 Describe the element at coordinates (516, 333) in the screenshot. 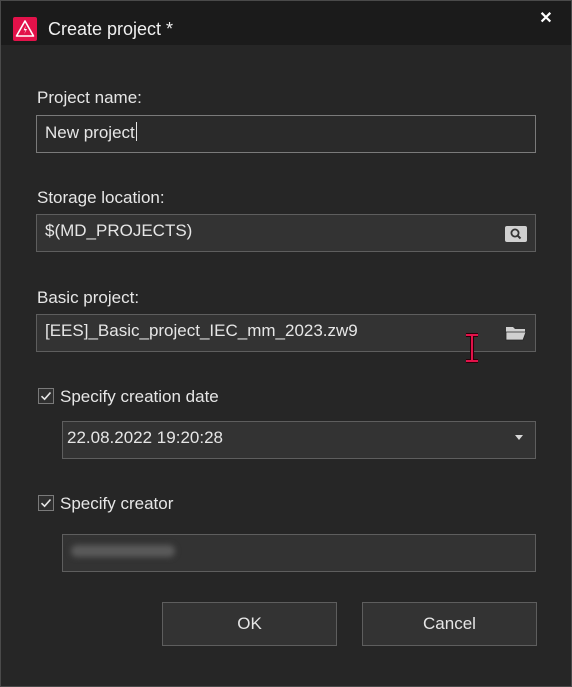

I see `folder-open-icon` at that location.